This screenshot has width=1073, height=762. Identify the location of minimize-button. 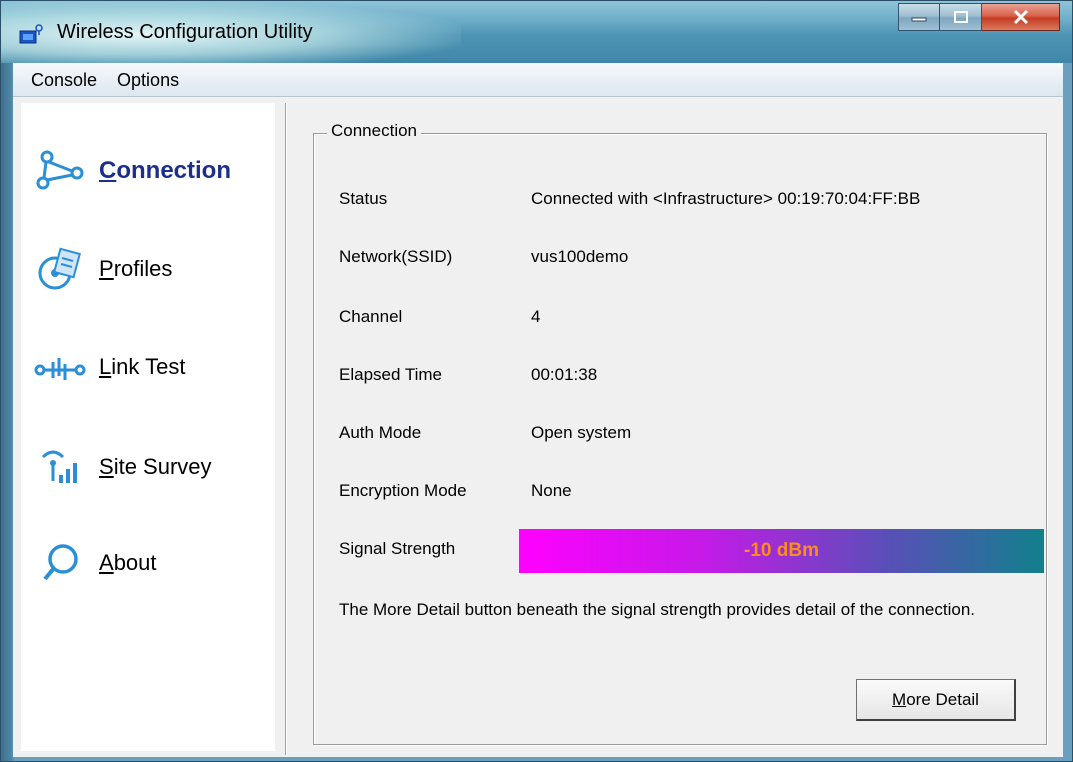
(919, 17).